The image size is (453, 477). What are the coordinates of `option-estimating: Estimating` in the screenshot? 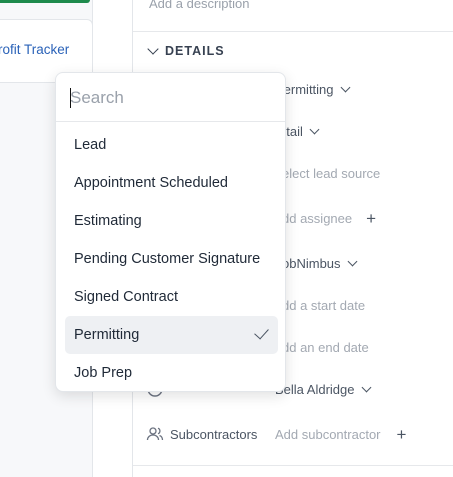 It's located at (171, 221).